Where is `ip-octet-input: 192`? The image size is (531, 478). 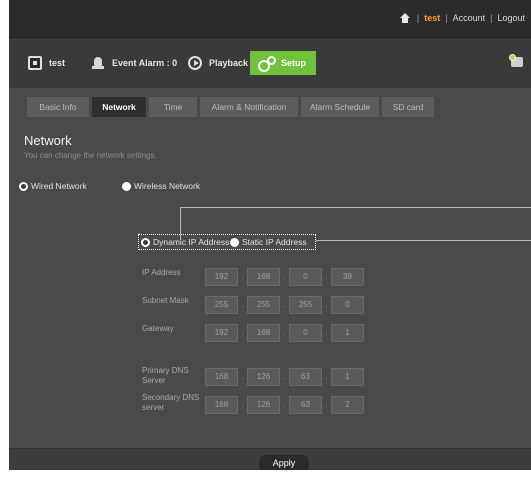 ip-octet-input: 192 is located at coordinates (221, 276).